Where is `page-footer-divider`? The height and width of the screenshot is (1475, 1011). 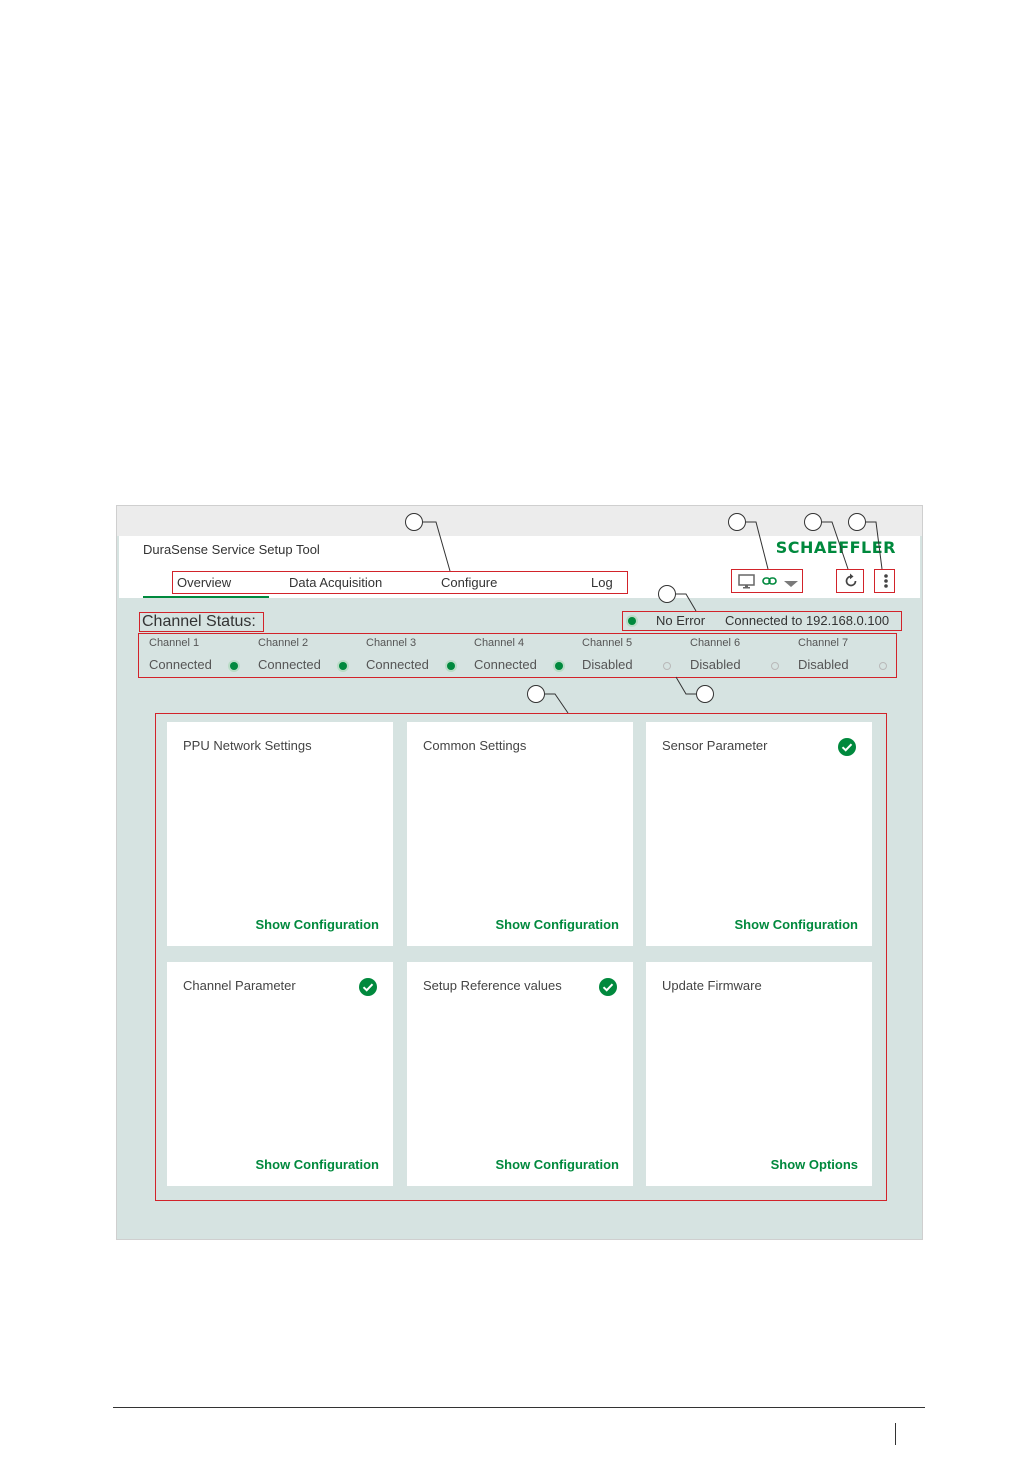
page-footer-divider is located at coordinates (895, 1434).